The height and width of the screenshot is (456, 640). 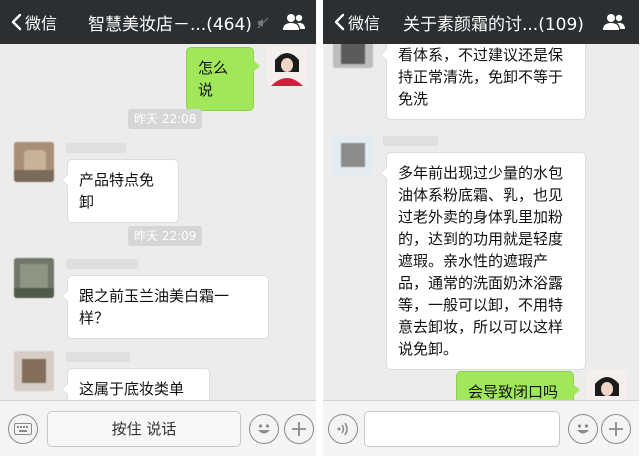 I want to click on chat-header: 微信 智慧美妆店－...(464), so click(x=158, y=22).